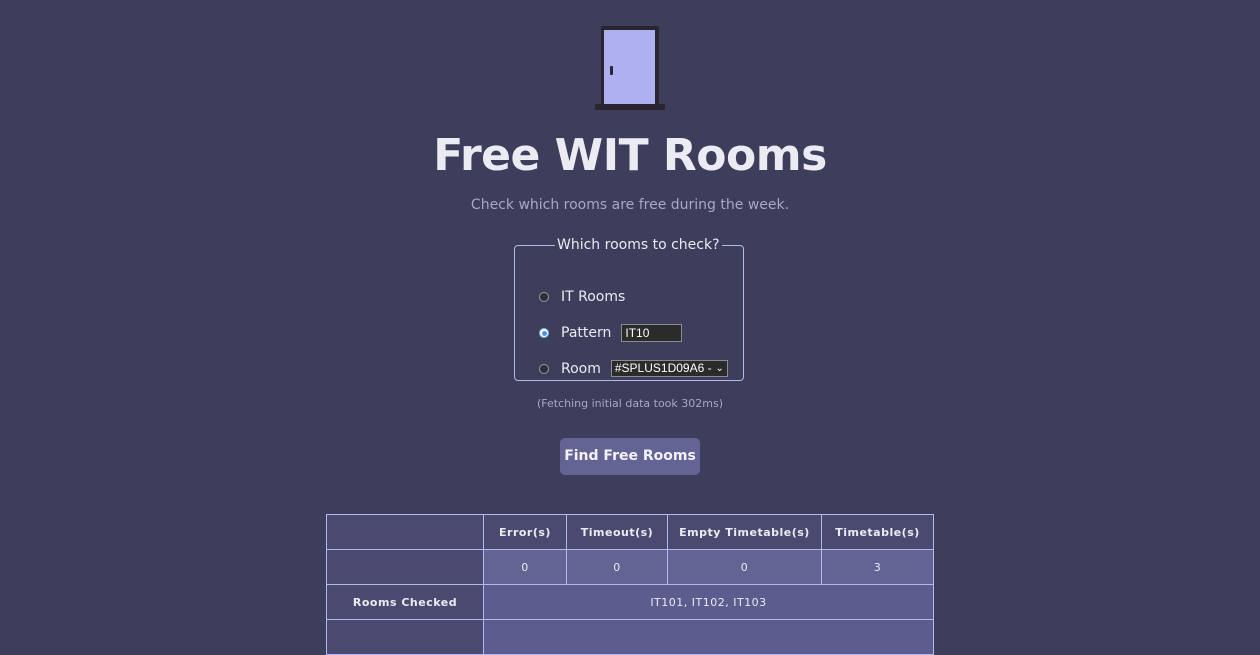 The width and height of the screenshot is (1260, 655). I want to click on fetch-time-note: (Fetching initial data took 302ms), so click(630, 403).